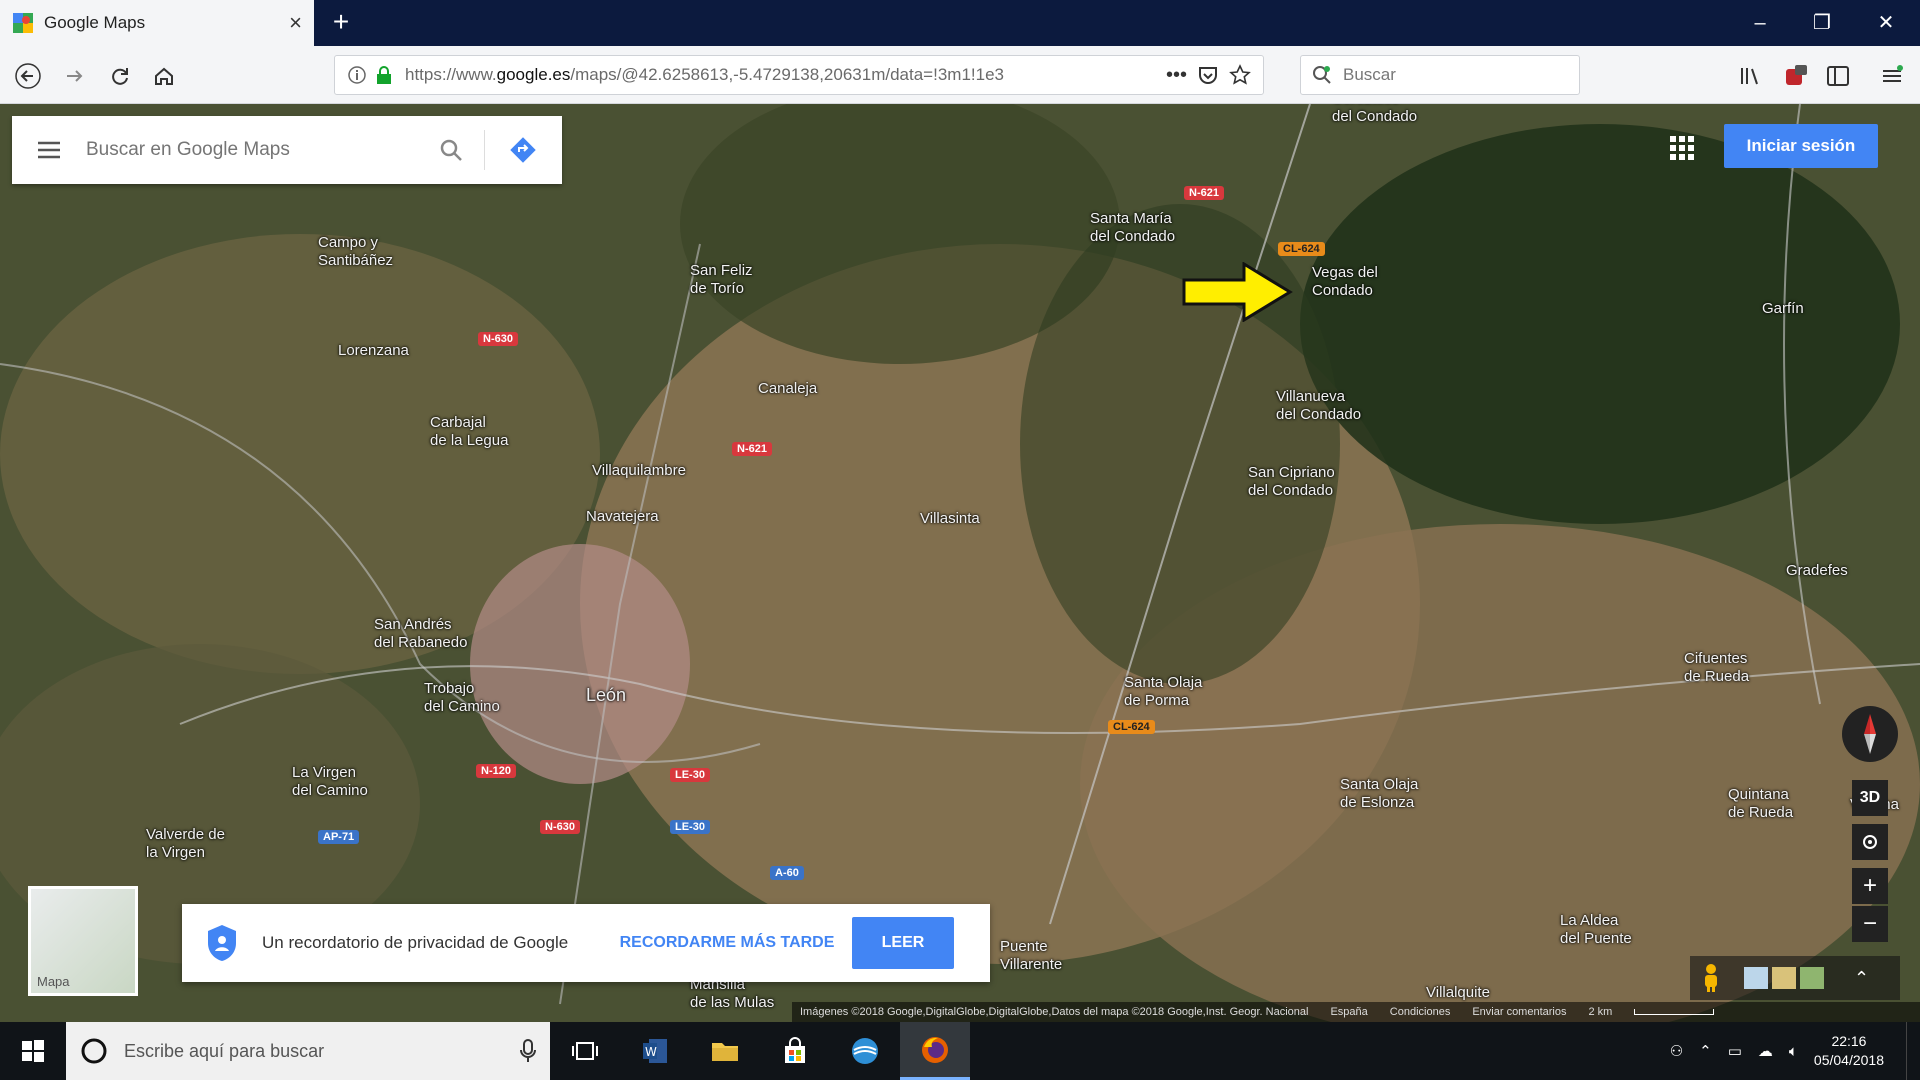 The height and width of the screenshot is (1080, 1920). What do you see at coordinates (727, 943) in the screenshot?
I see `remind-later-button: RECORDARME MÁS TARDE` at bounding box center [727, 943].